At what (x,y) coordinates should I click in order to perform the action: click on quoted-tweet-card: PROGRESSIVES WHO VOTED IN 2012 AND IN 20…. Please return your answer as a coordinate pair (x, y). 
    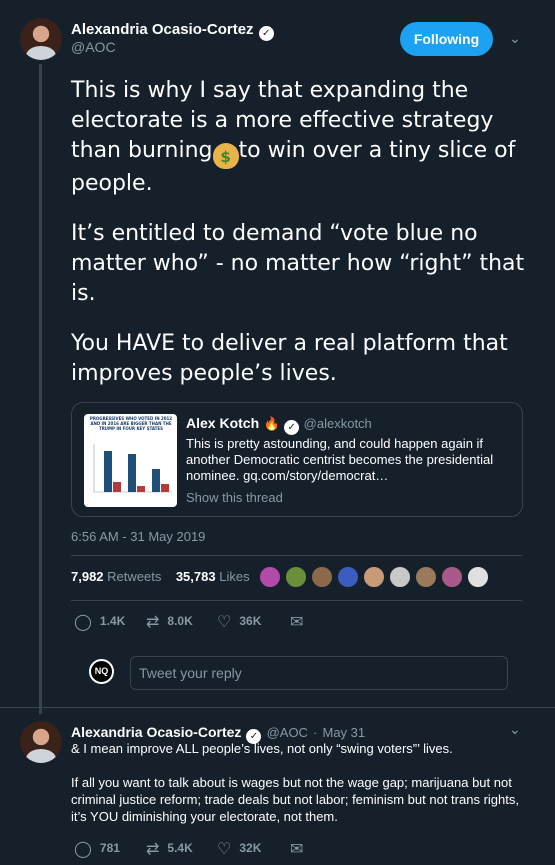
    Looking at the image, I should click on (297, 459).